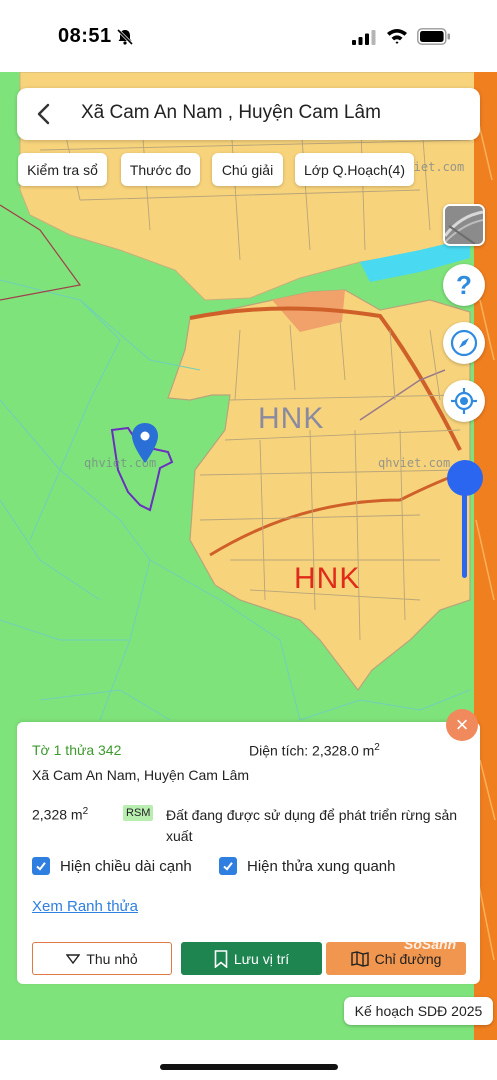 This screenshot has width=497, height=1080. Describe the element at coordinates (112, 958) in the screenshot. I see `shrink-button-label: Thu nhỏ` at that location.